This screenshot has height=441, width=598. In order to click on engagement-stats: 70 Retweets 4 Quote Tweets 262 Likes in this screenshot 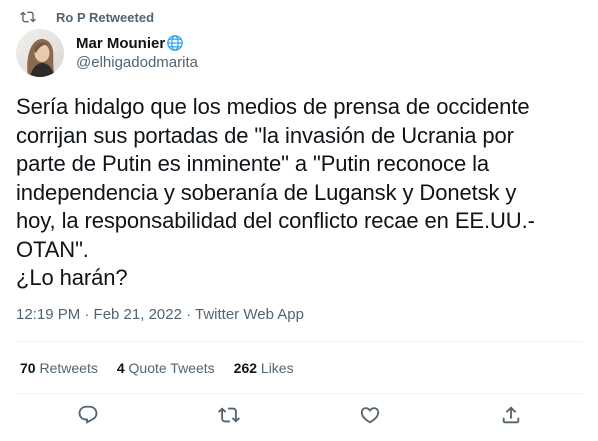, I will do `click(166, 368)`.